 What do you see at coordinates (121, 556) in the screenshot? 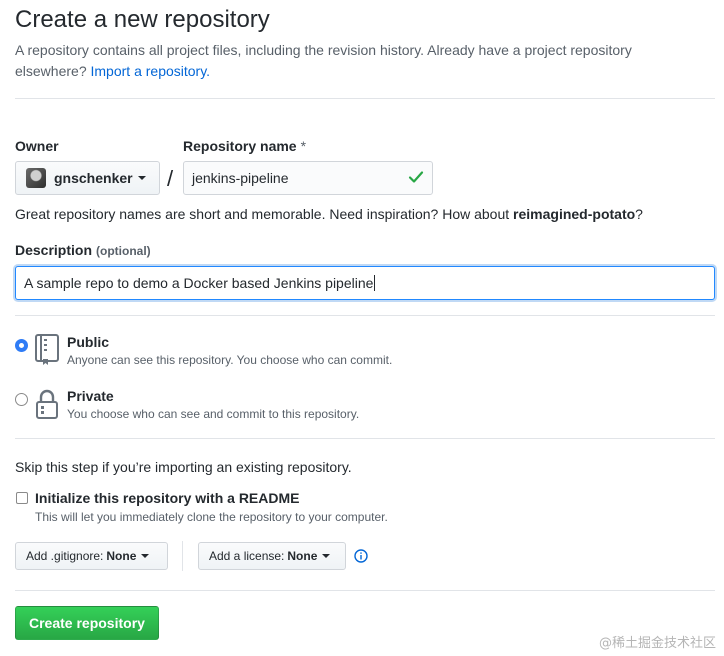
I see `gitignore-value: None` at bounding box center [121, 556].